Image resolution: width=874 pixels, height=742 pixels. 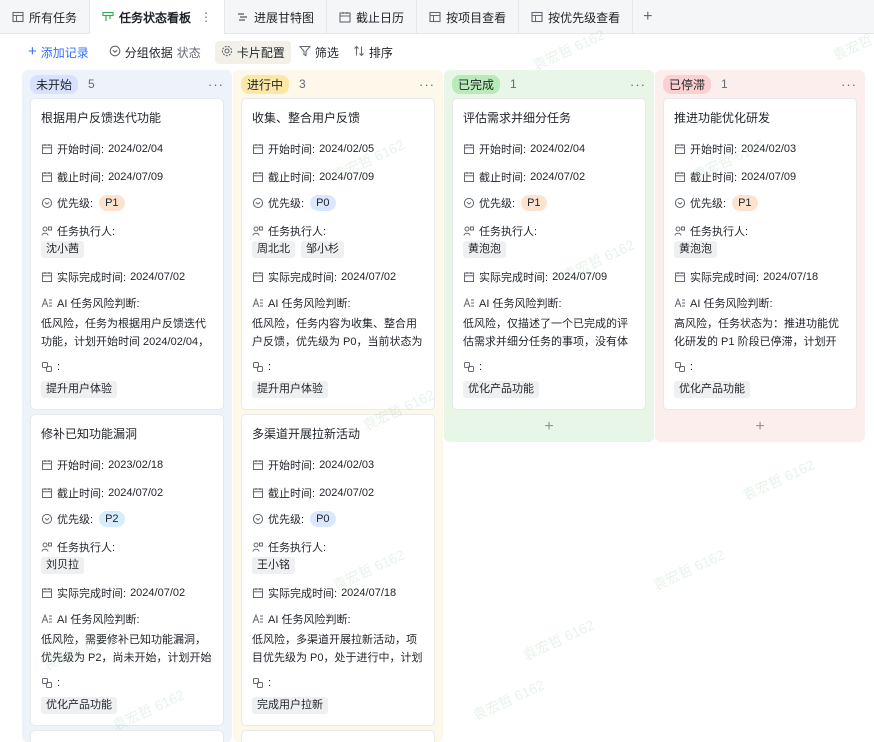 I want to click on tab-label: 截止日历, so click(x=380, y=17).